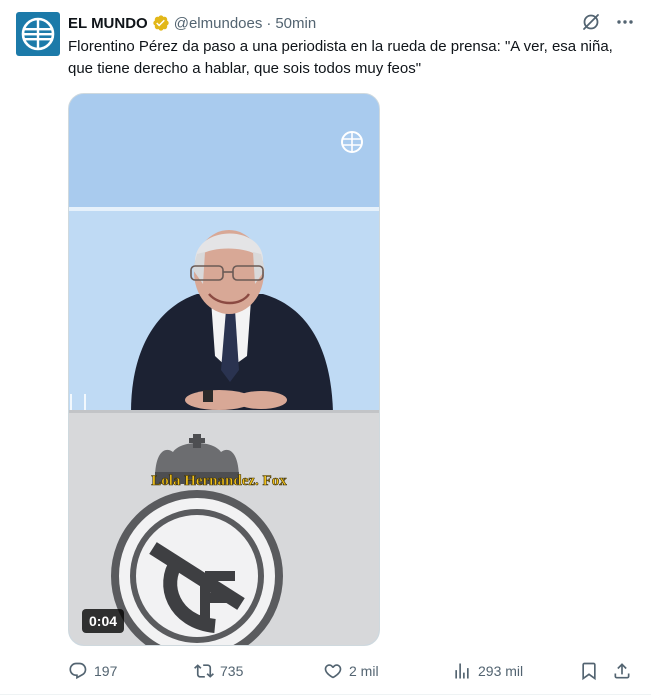  What do you see at coordinates (218, 671) in the screenshot?
I see `repost-button: 735` at bounding box center [218, 671].